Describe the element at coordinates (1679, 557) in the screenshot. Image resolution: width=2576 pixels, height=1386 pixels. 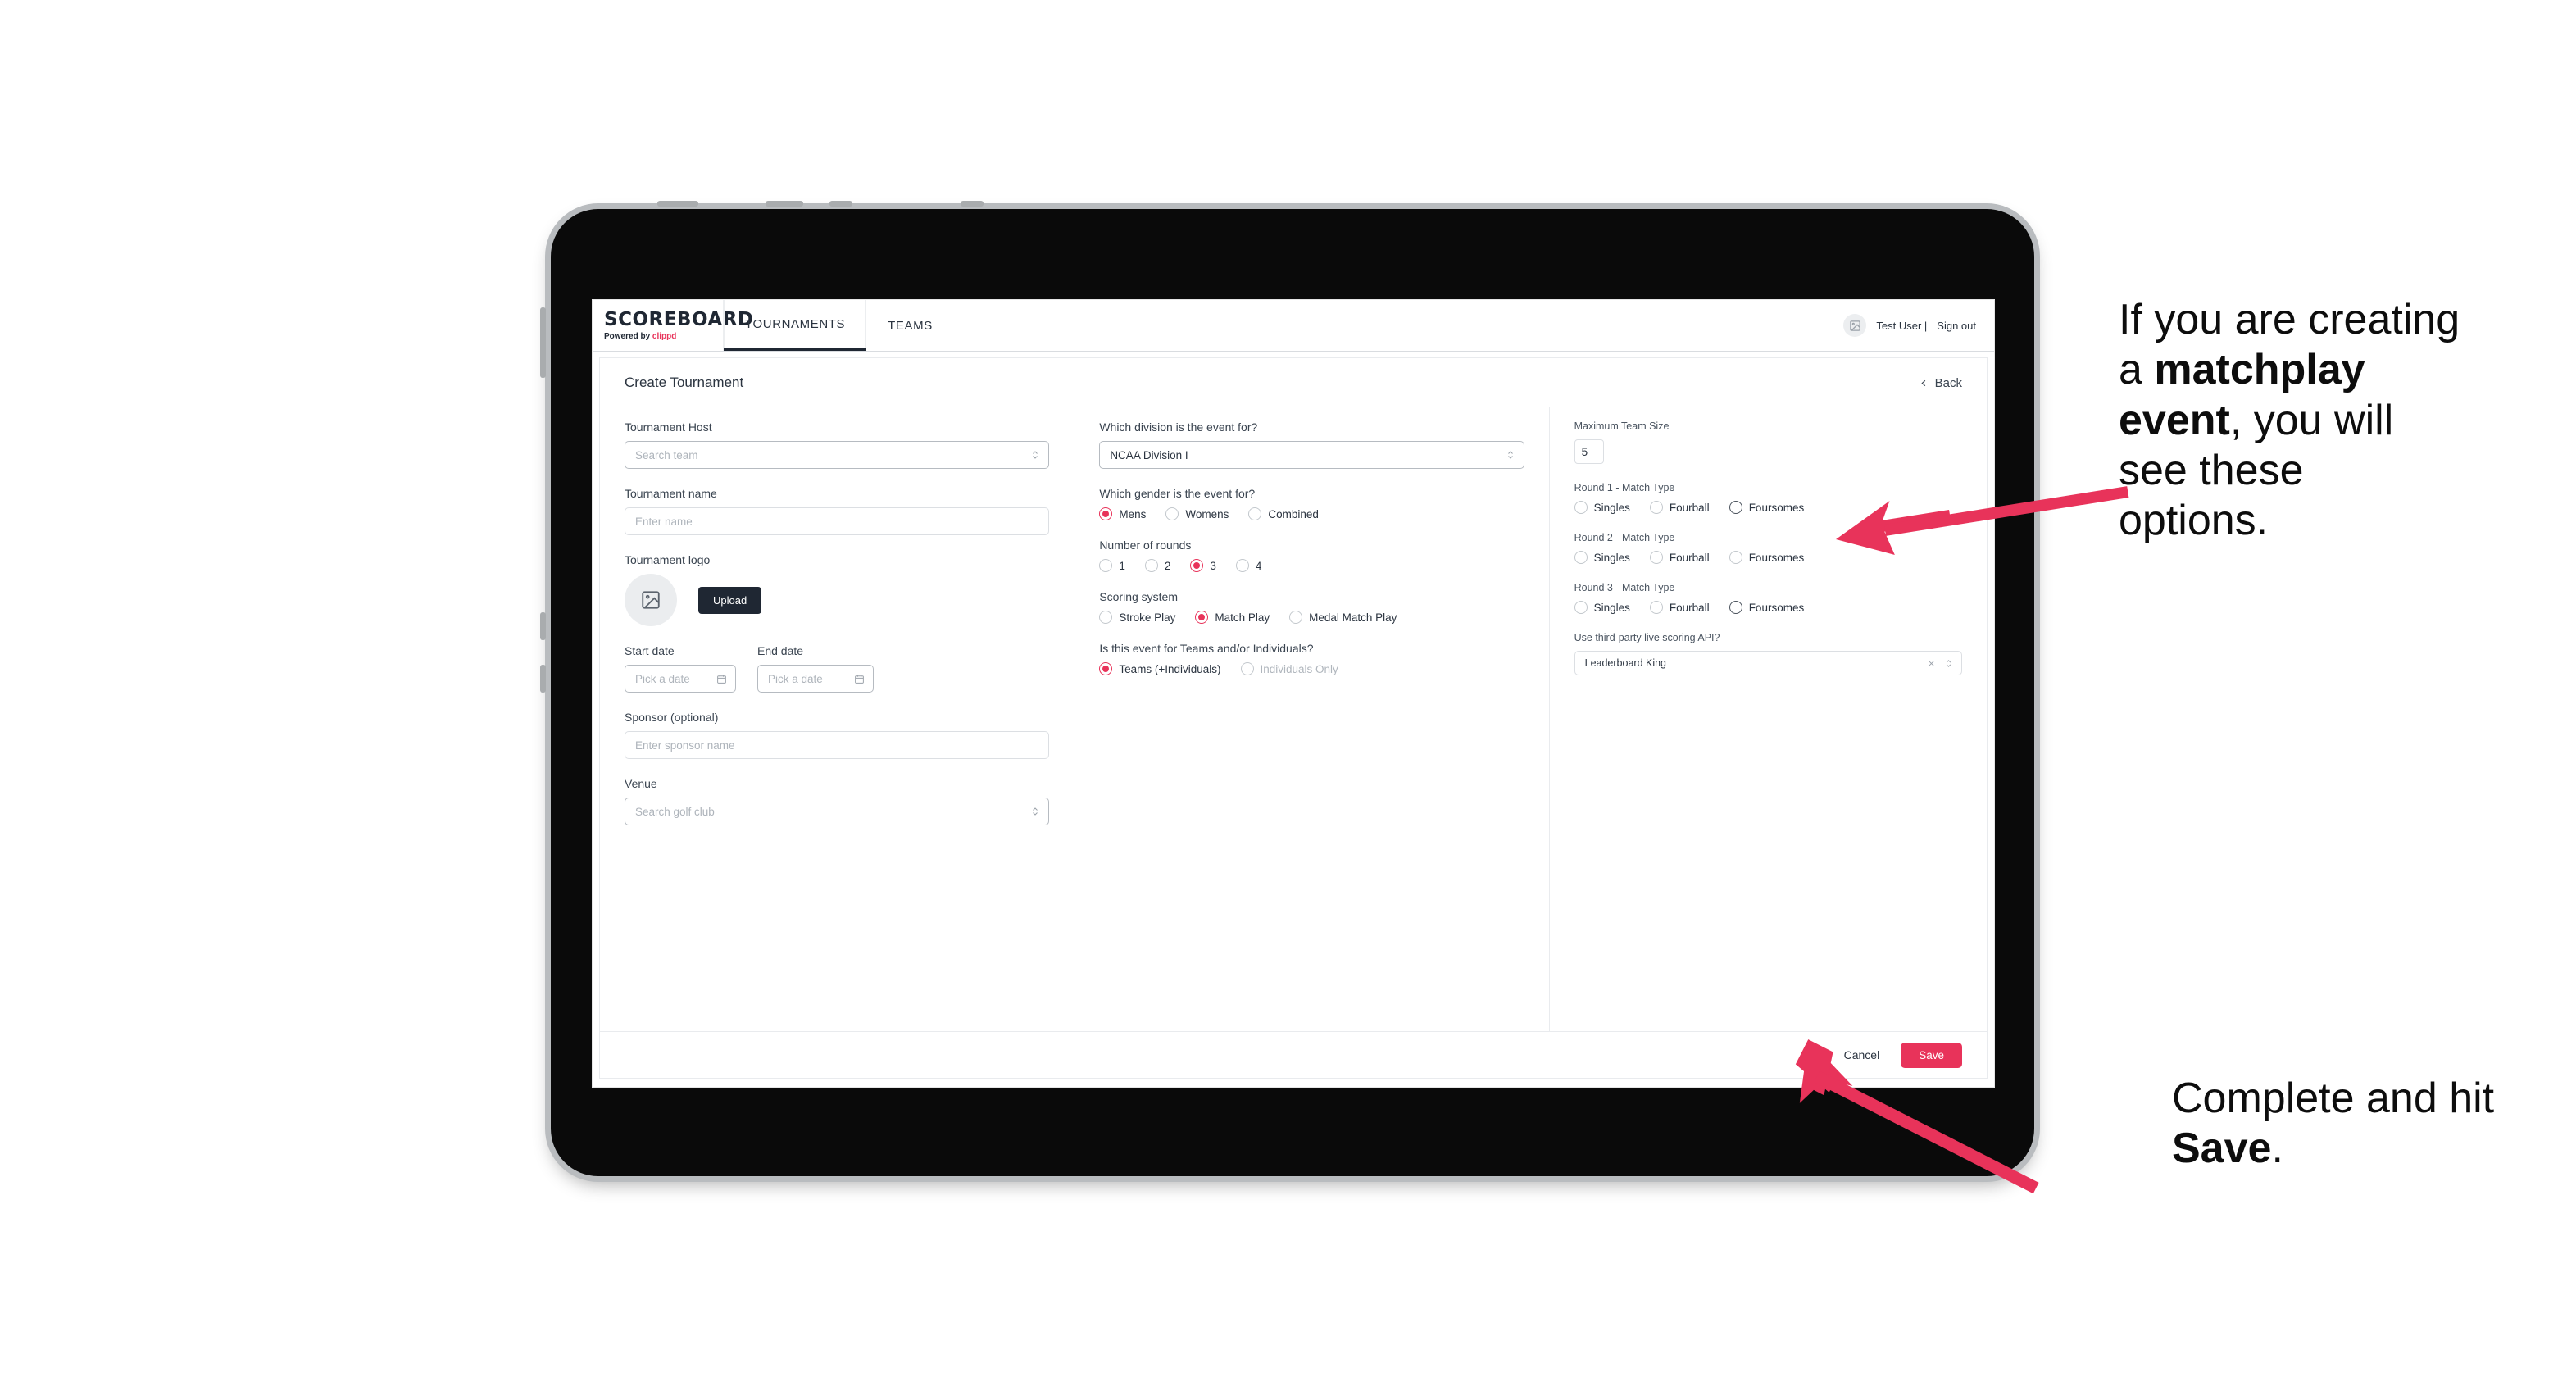
I see `round2-radio-fourball: Fourball` at that location.